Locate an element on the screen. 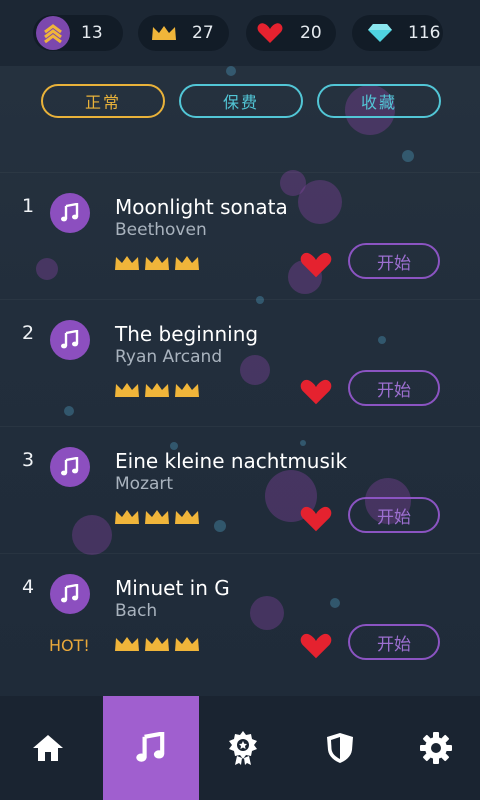 The image size is (480, 800). nav-settings is located at coordinates (434, 748).